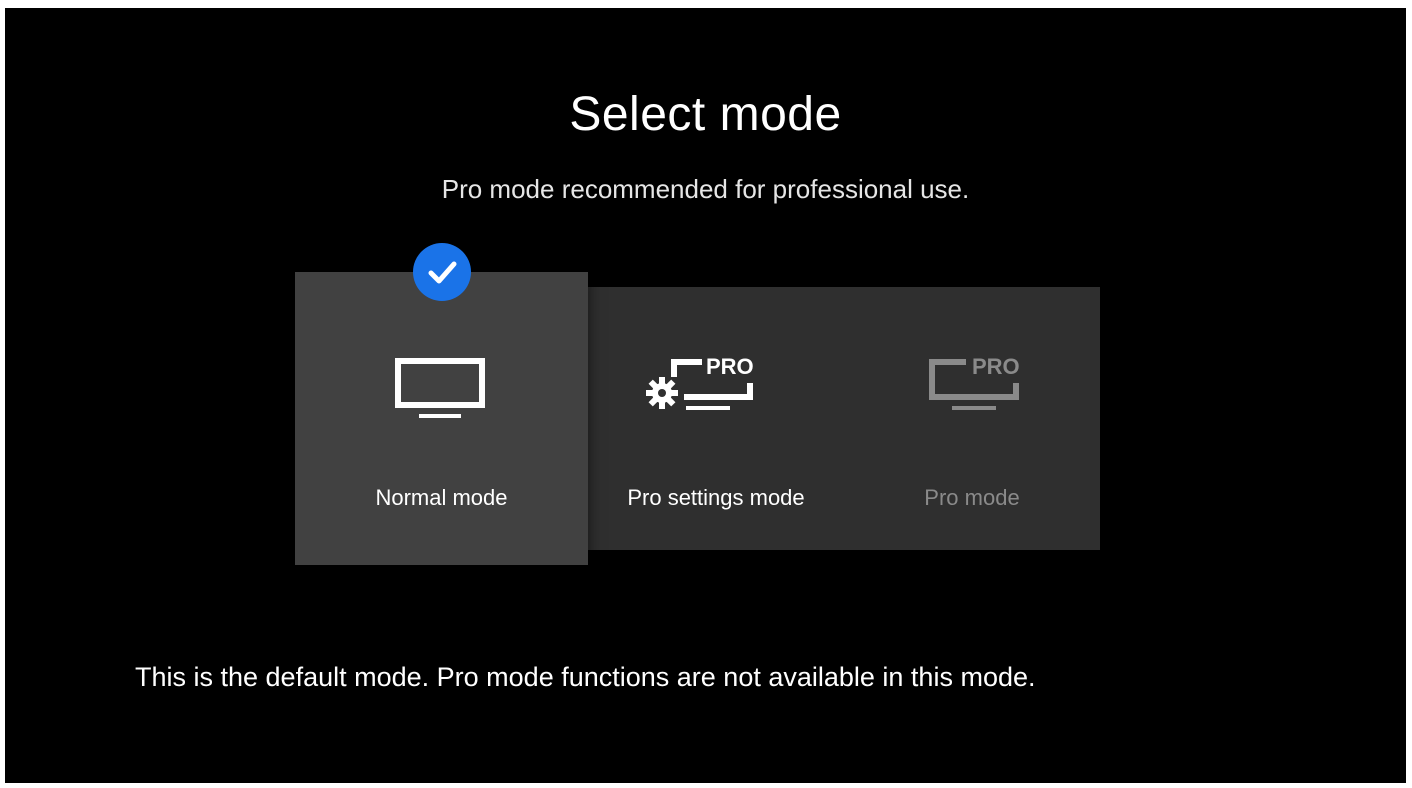  I want to click on pro-settings-icon: PRO, so click(700, 387).